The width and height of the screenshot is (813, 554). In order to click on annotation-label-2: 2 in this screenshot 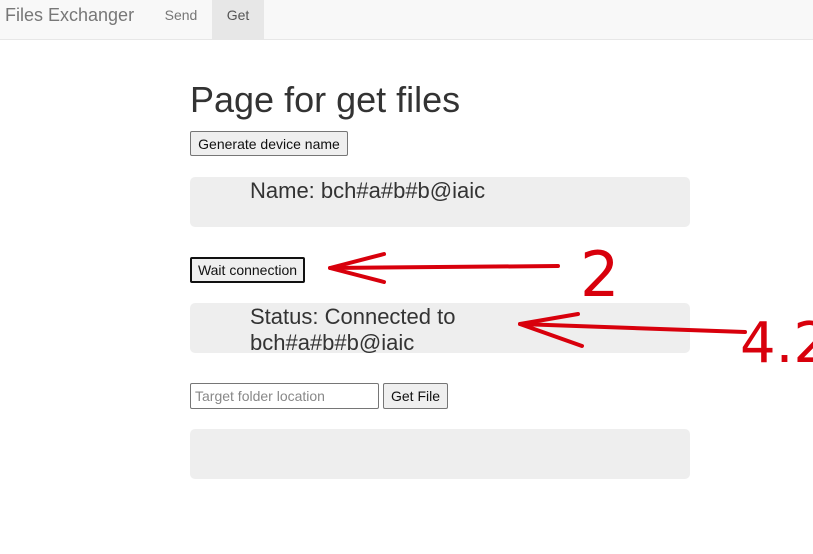, I will do `click(599, 274)`.